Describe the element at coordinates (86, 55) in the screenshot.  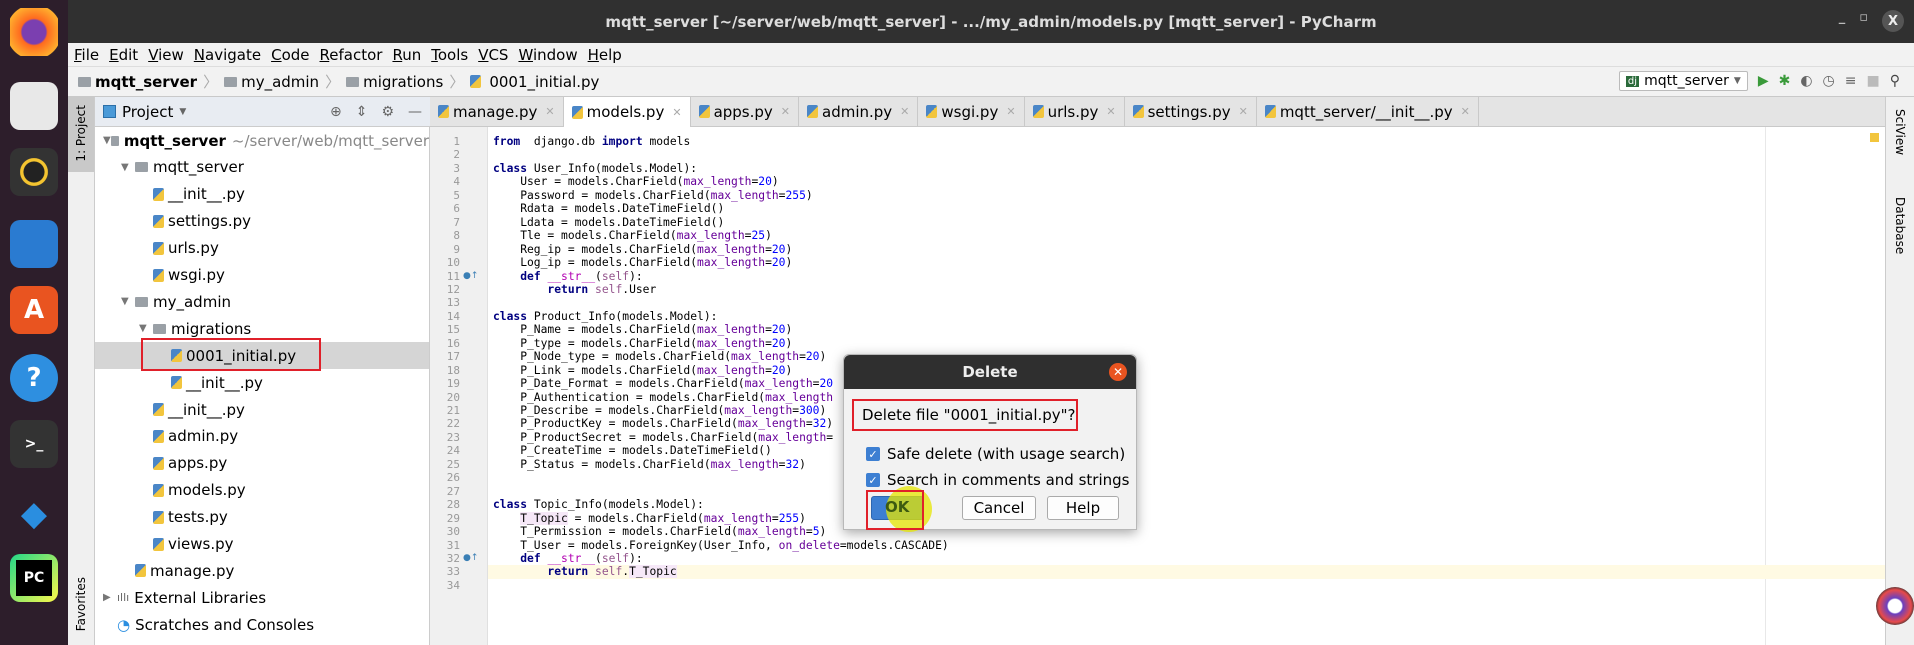
I see `menu-file: File` at that location.